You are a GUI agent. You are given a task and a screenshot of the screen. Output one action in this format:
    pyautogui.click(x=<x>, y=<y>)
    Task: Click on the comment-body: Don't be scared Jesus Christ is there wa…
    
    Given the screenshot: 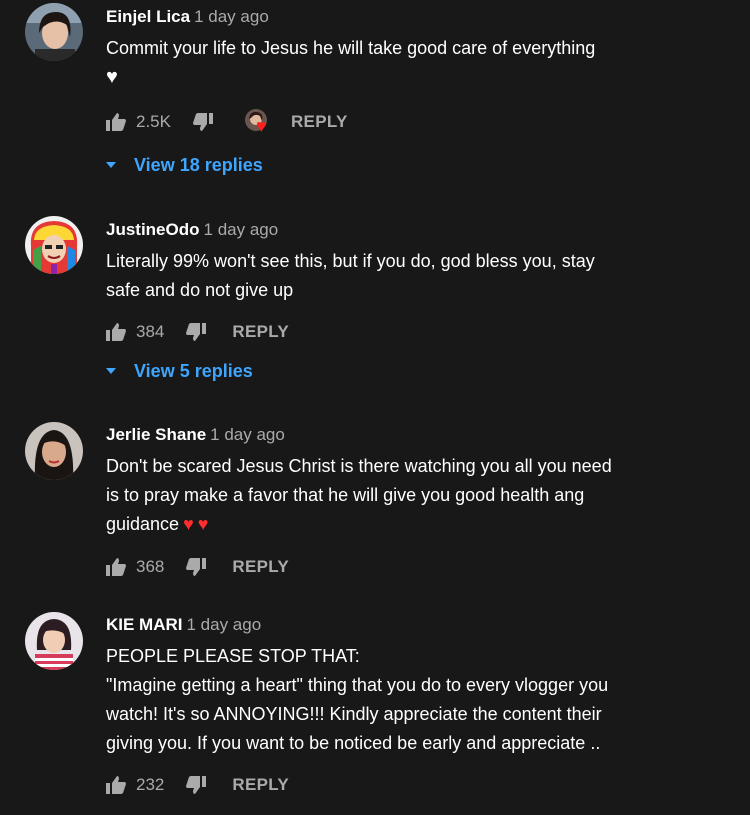 What is the action you would take?
    pyautogui.click(x=359, y=495)
    